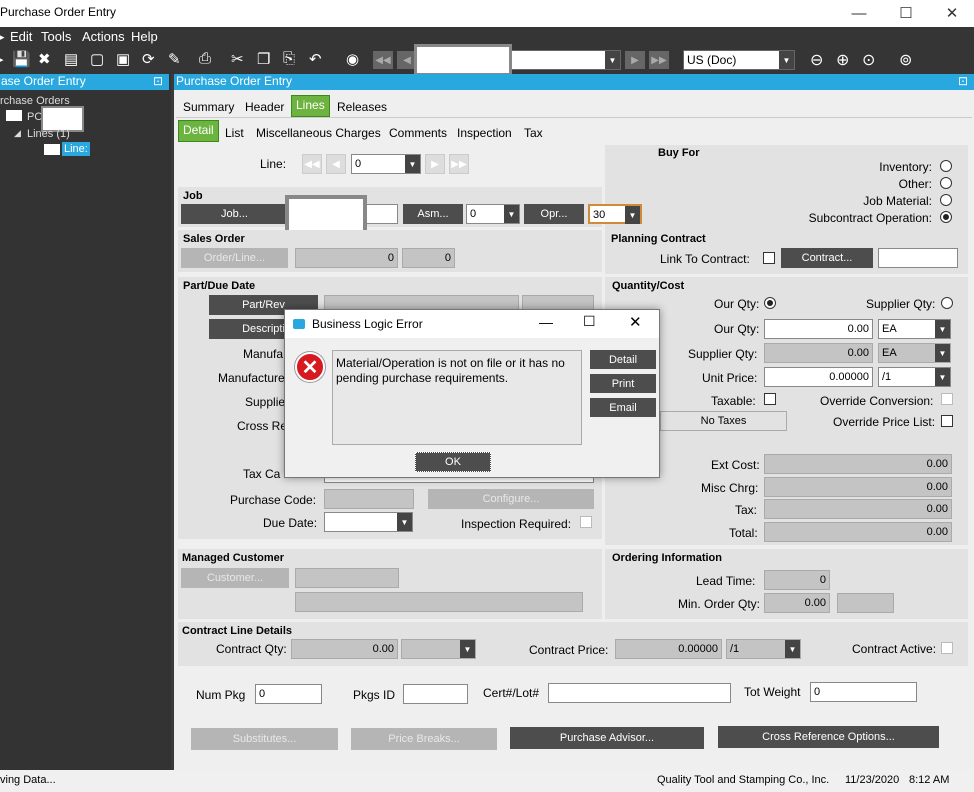 This screenshot has height=792, width=974. What do you see at coordinates (97, 59) in the screenshot?
I see `note-icon: ▢` at bounding box center [97, 59].